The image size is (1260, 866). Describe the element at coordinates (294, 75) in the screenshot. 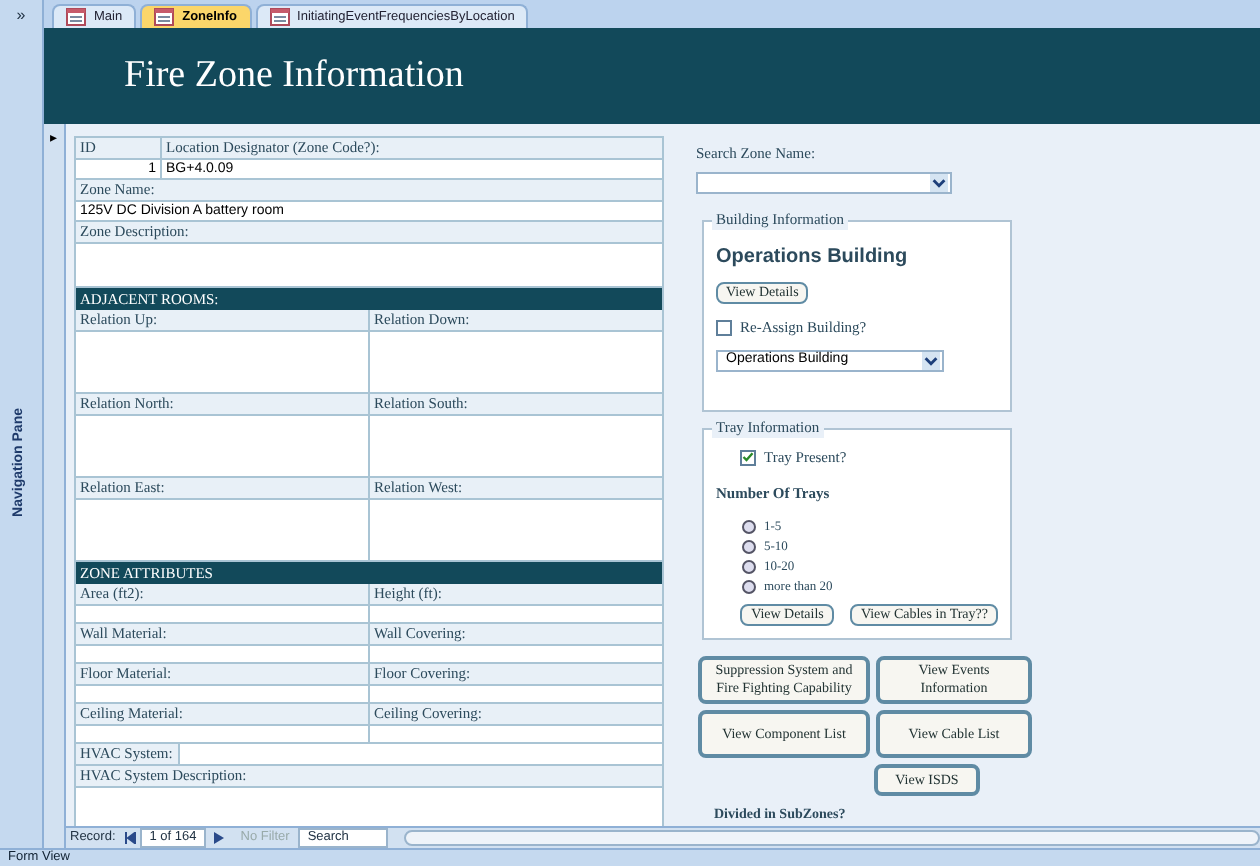

I see `form-title: Fire Zone Information` at that location.